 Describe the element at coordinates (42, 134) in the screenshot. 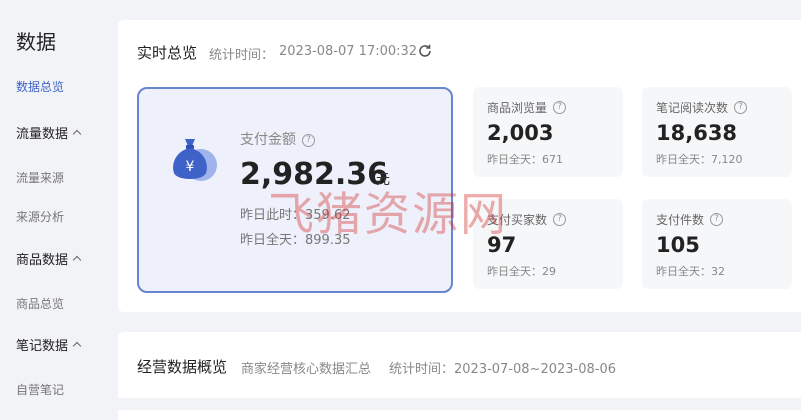

I see `sidebar-group-label: 流量数据` at that location.